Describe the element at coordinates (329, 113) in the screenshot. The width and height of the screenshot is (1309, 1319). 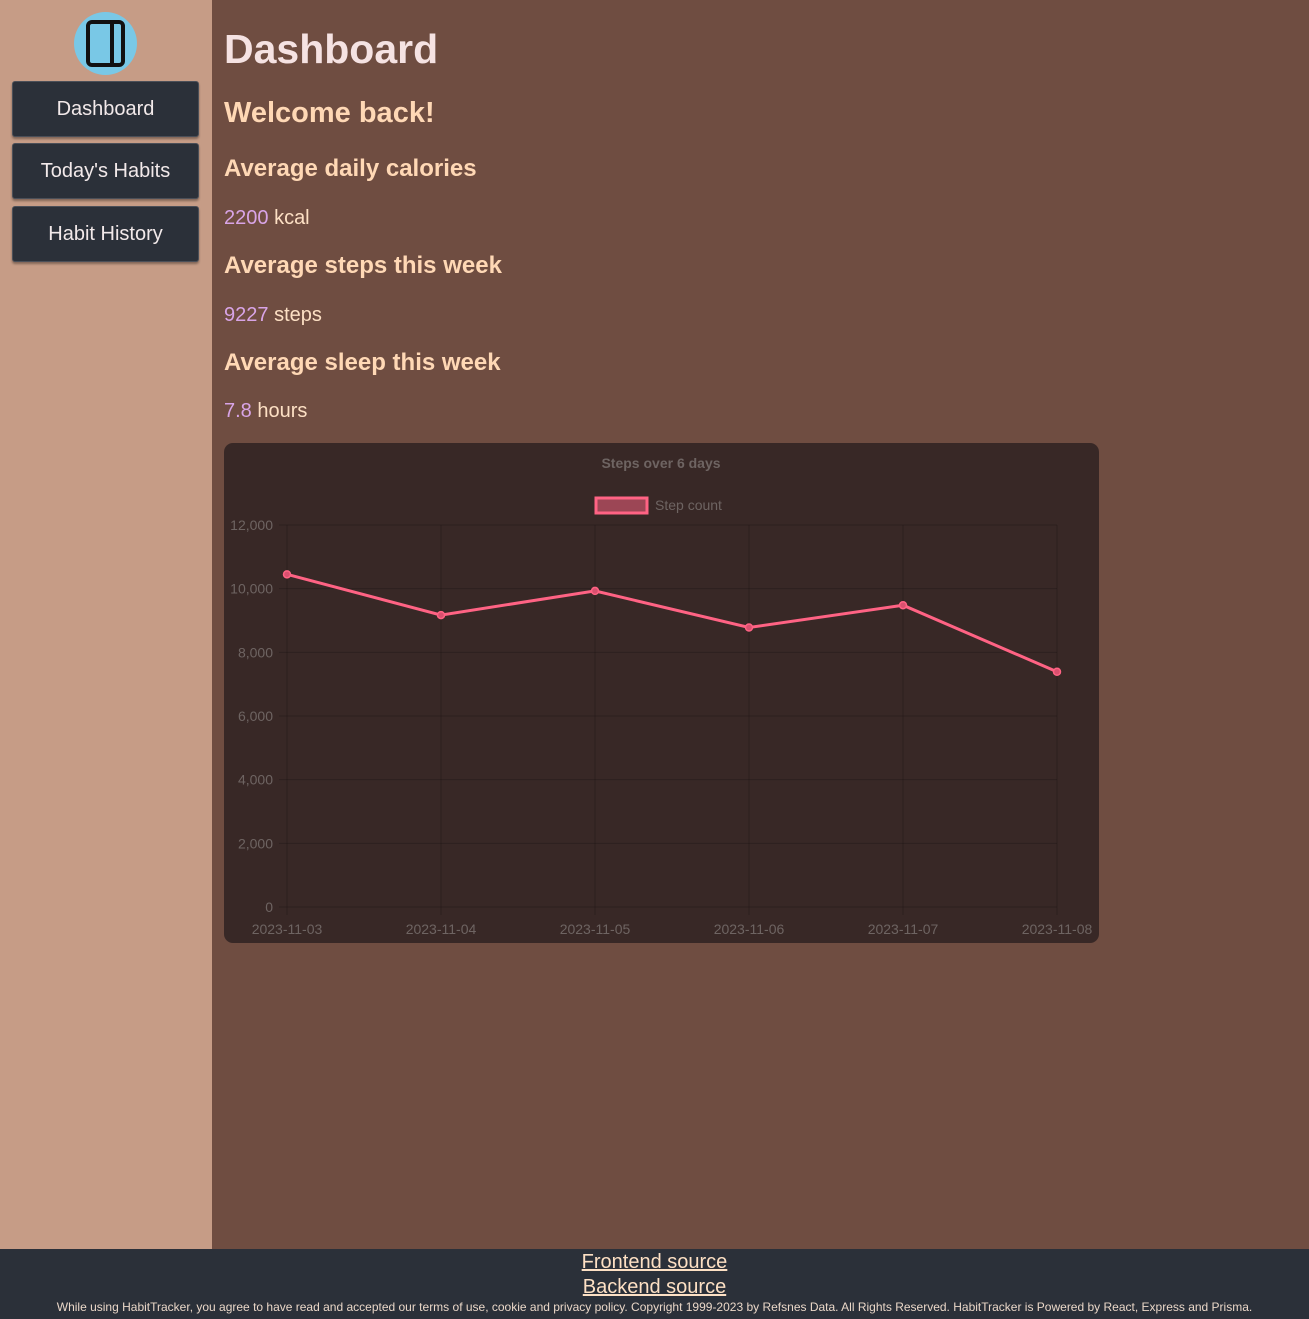
I see `welcome-heading: Welcome back!` at that location.